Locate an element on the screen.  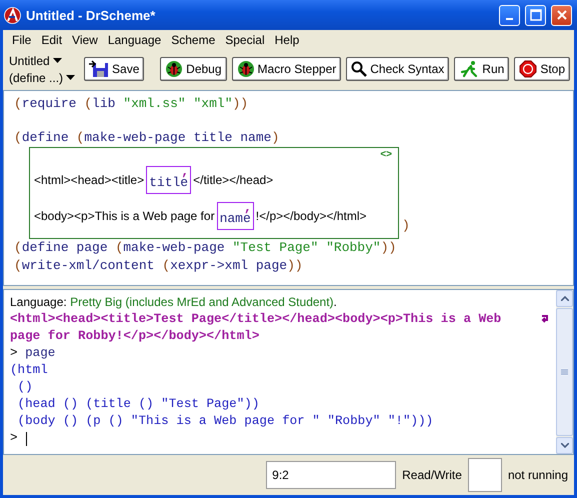
file-menu: Untitled is located at coordinates (29, 61).